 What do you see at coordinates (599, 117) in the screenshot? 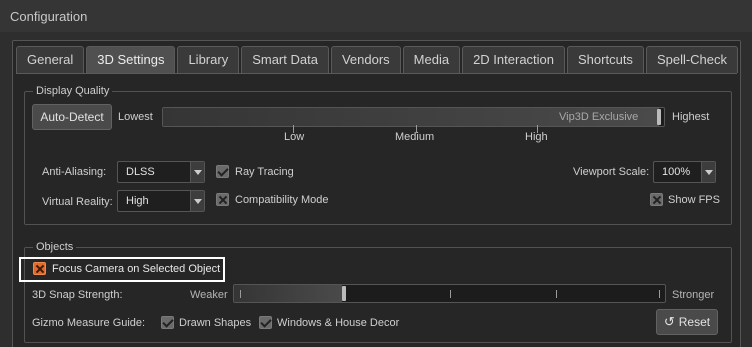
I see `quality-slider-value-label: Vip3D Exclusive` at bounding box center [599, 117].